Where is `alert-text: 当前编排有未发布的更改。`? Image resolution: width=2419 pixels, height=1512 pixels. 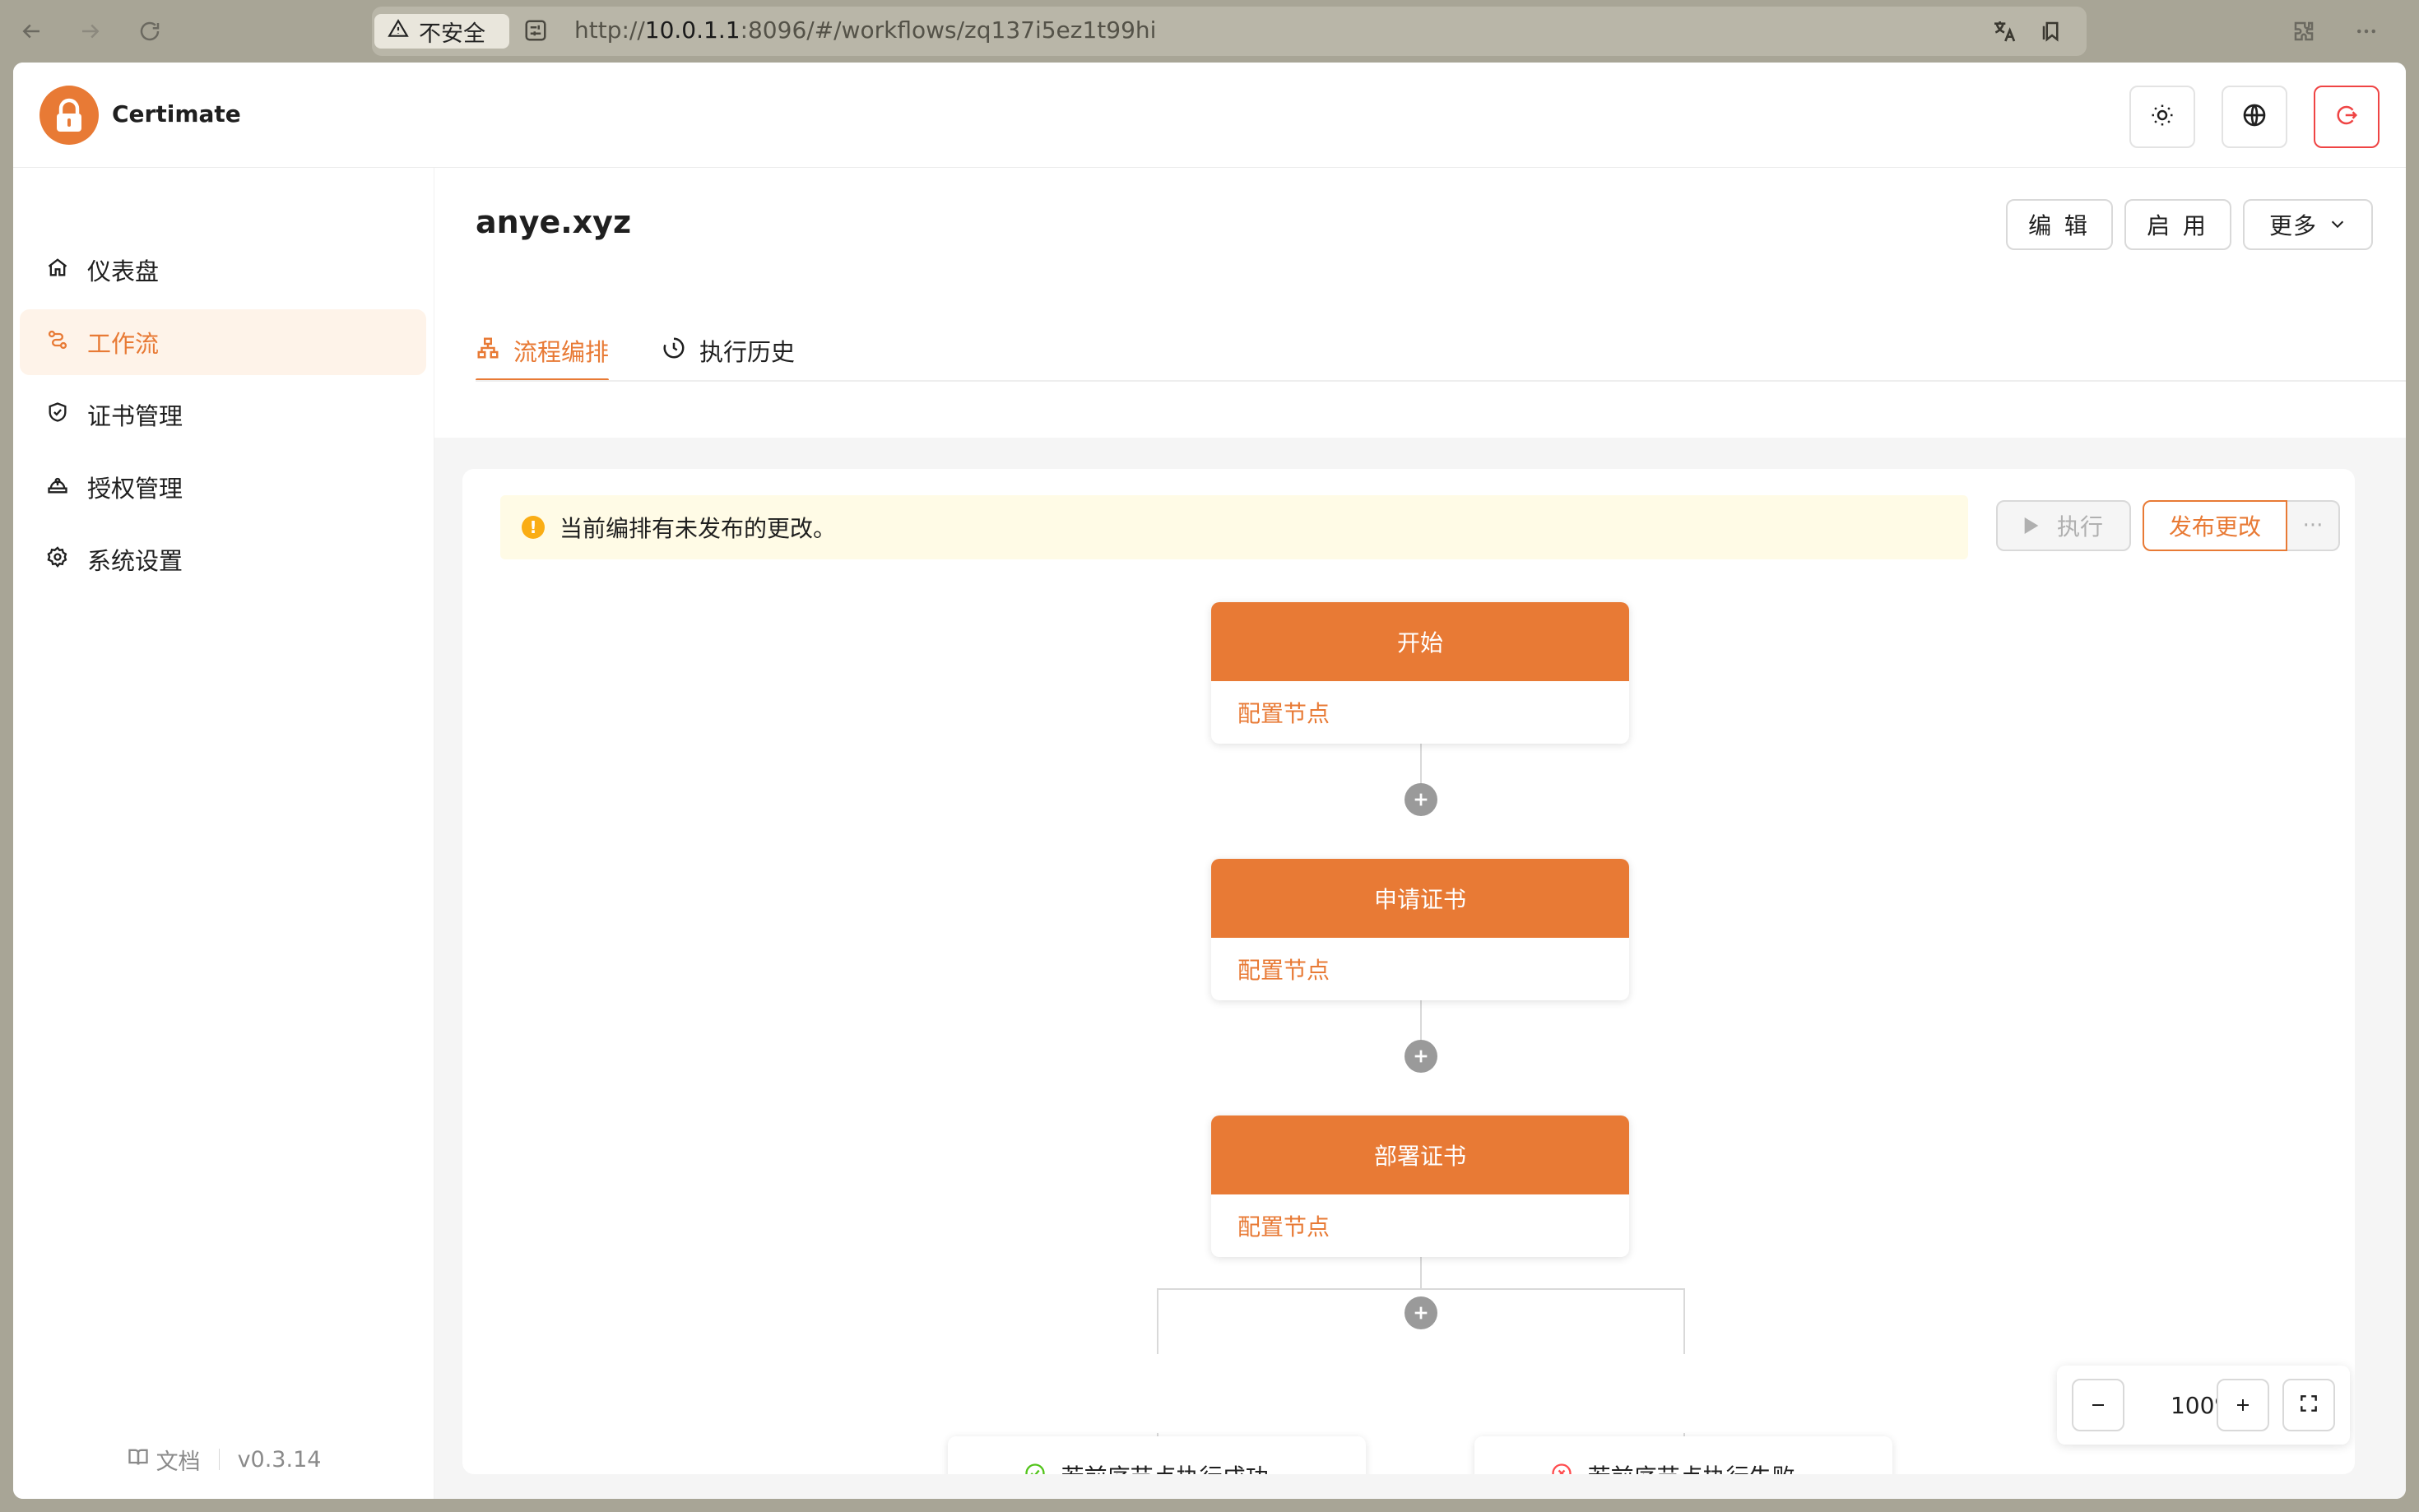 alert-text: 当前编排有未发布的更改。 is located at coordinates (698, 528).